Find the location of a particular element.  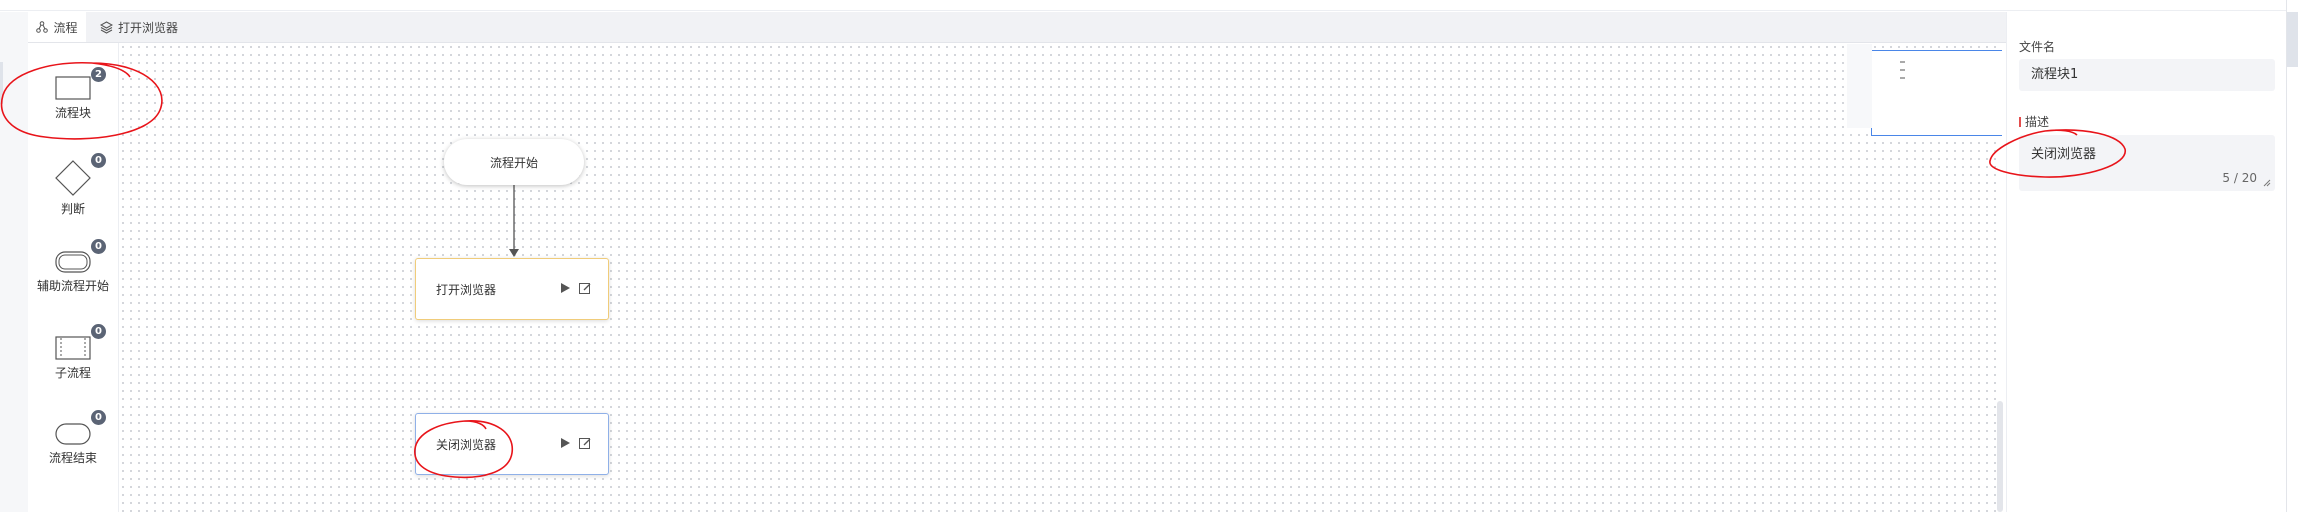

palette-label: 流程块 is located at coordinates (72, 113).